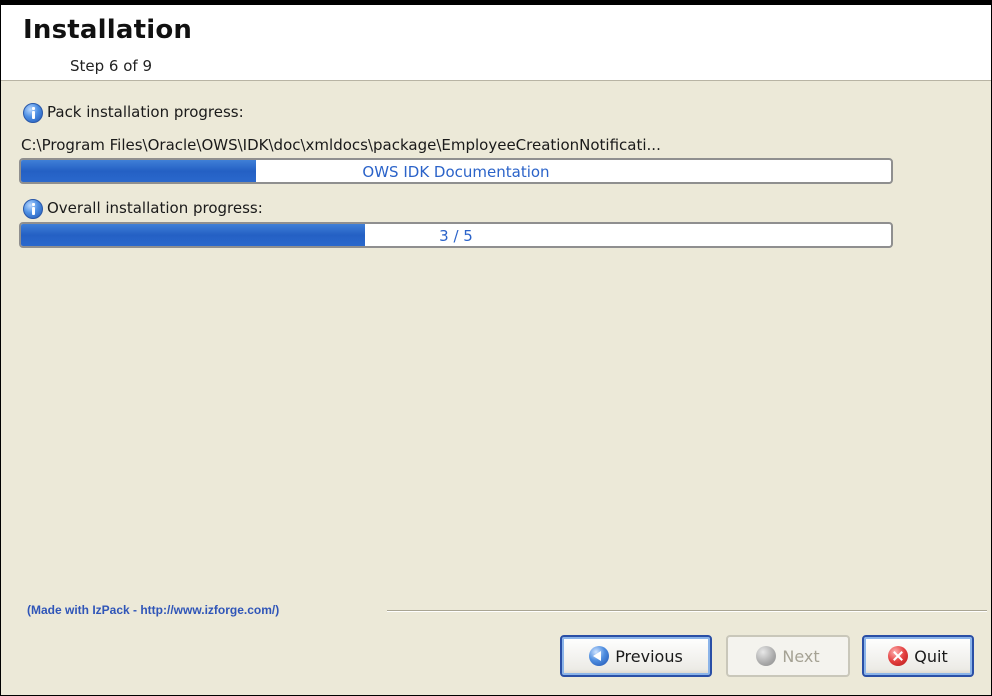  Describe the element at coordinates (599, 656) in the screenshot. I see `arrow-left-icon` at that location.